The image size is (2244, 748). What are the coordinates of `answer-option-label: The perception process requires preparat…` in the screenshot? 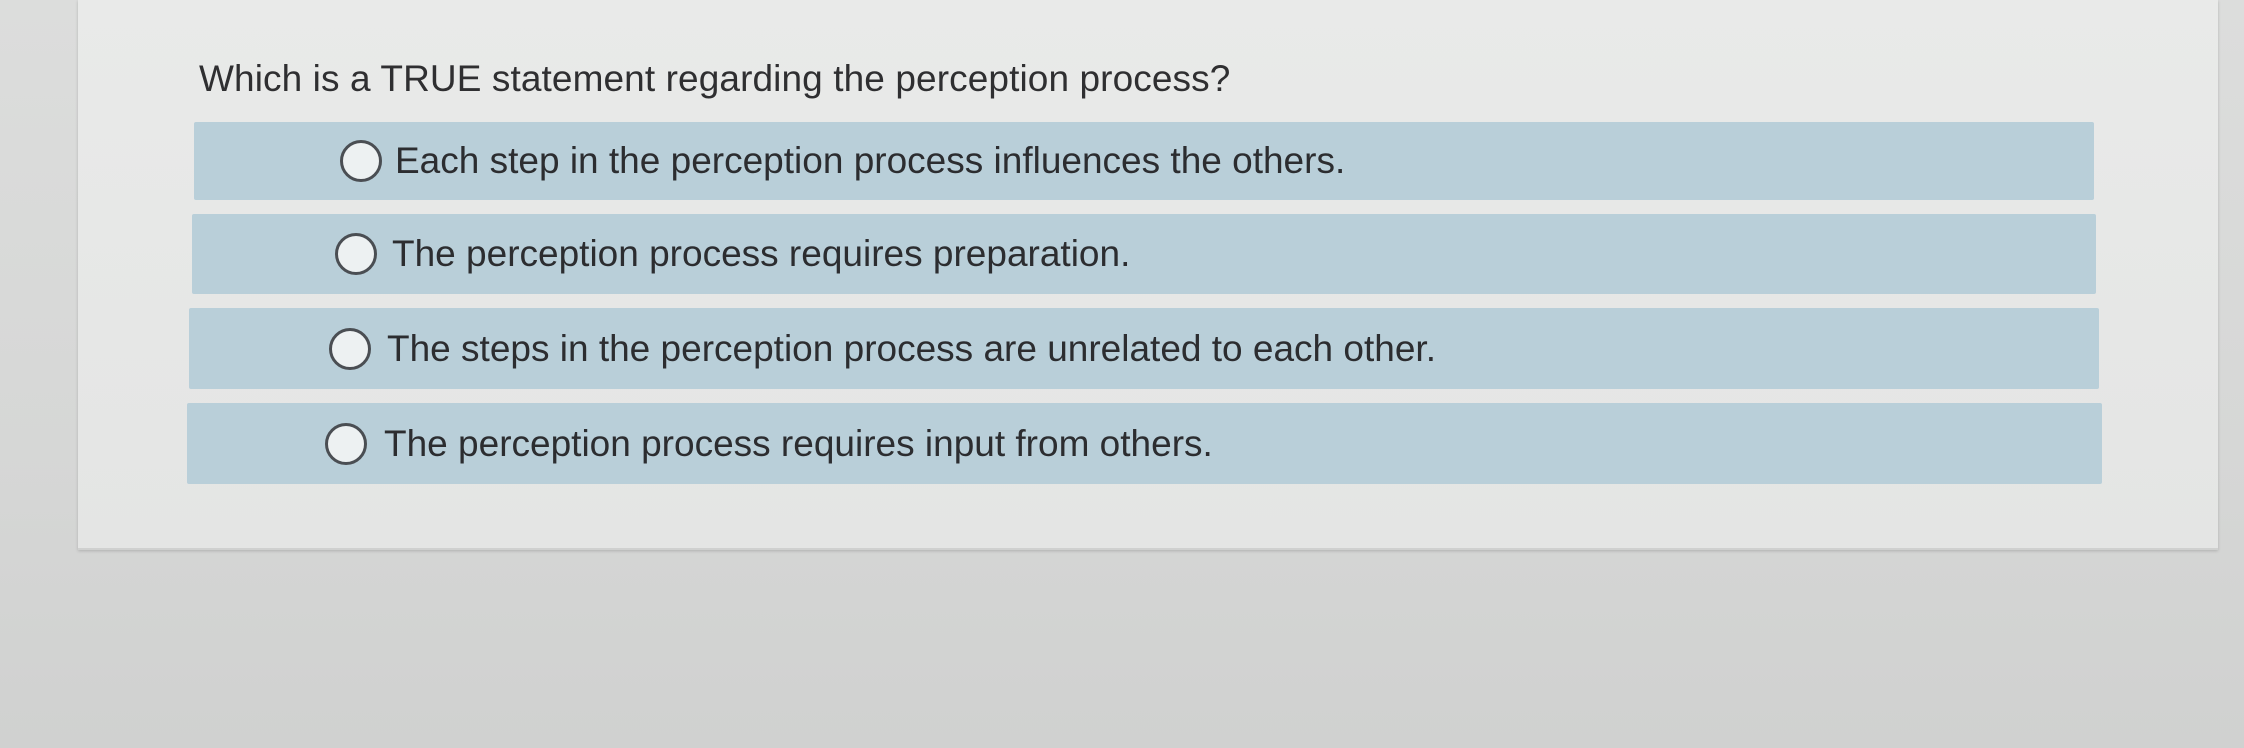 It's located at (761, 253).